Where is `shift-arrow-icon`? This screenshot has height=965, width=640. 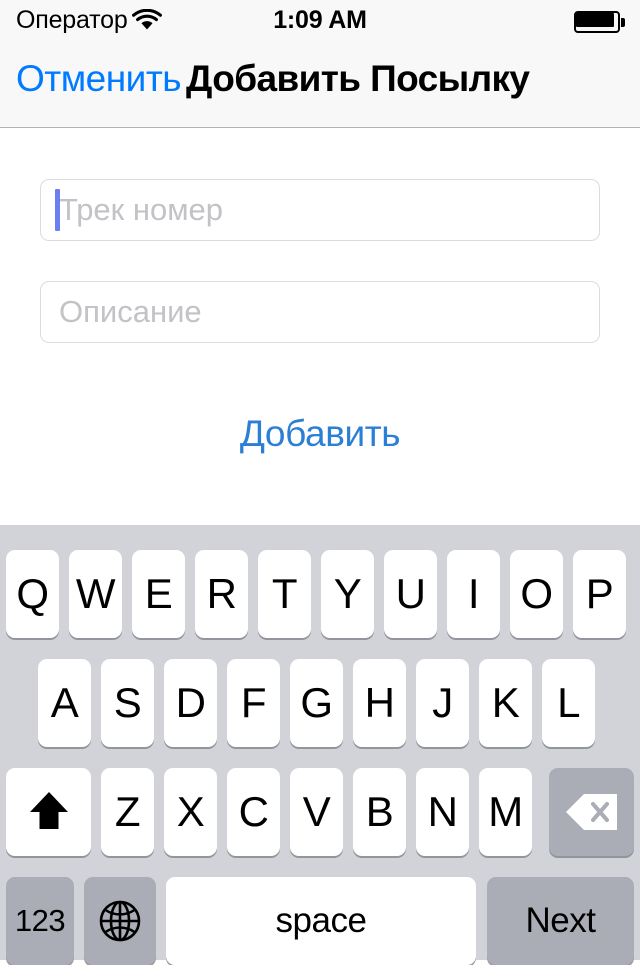
shift-arrow-icon is located at coordinates (49, 812).